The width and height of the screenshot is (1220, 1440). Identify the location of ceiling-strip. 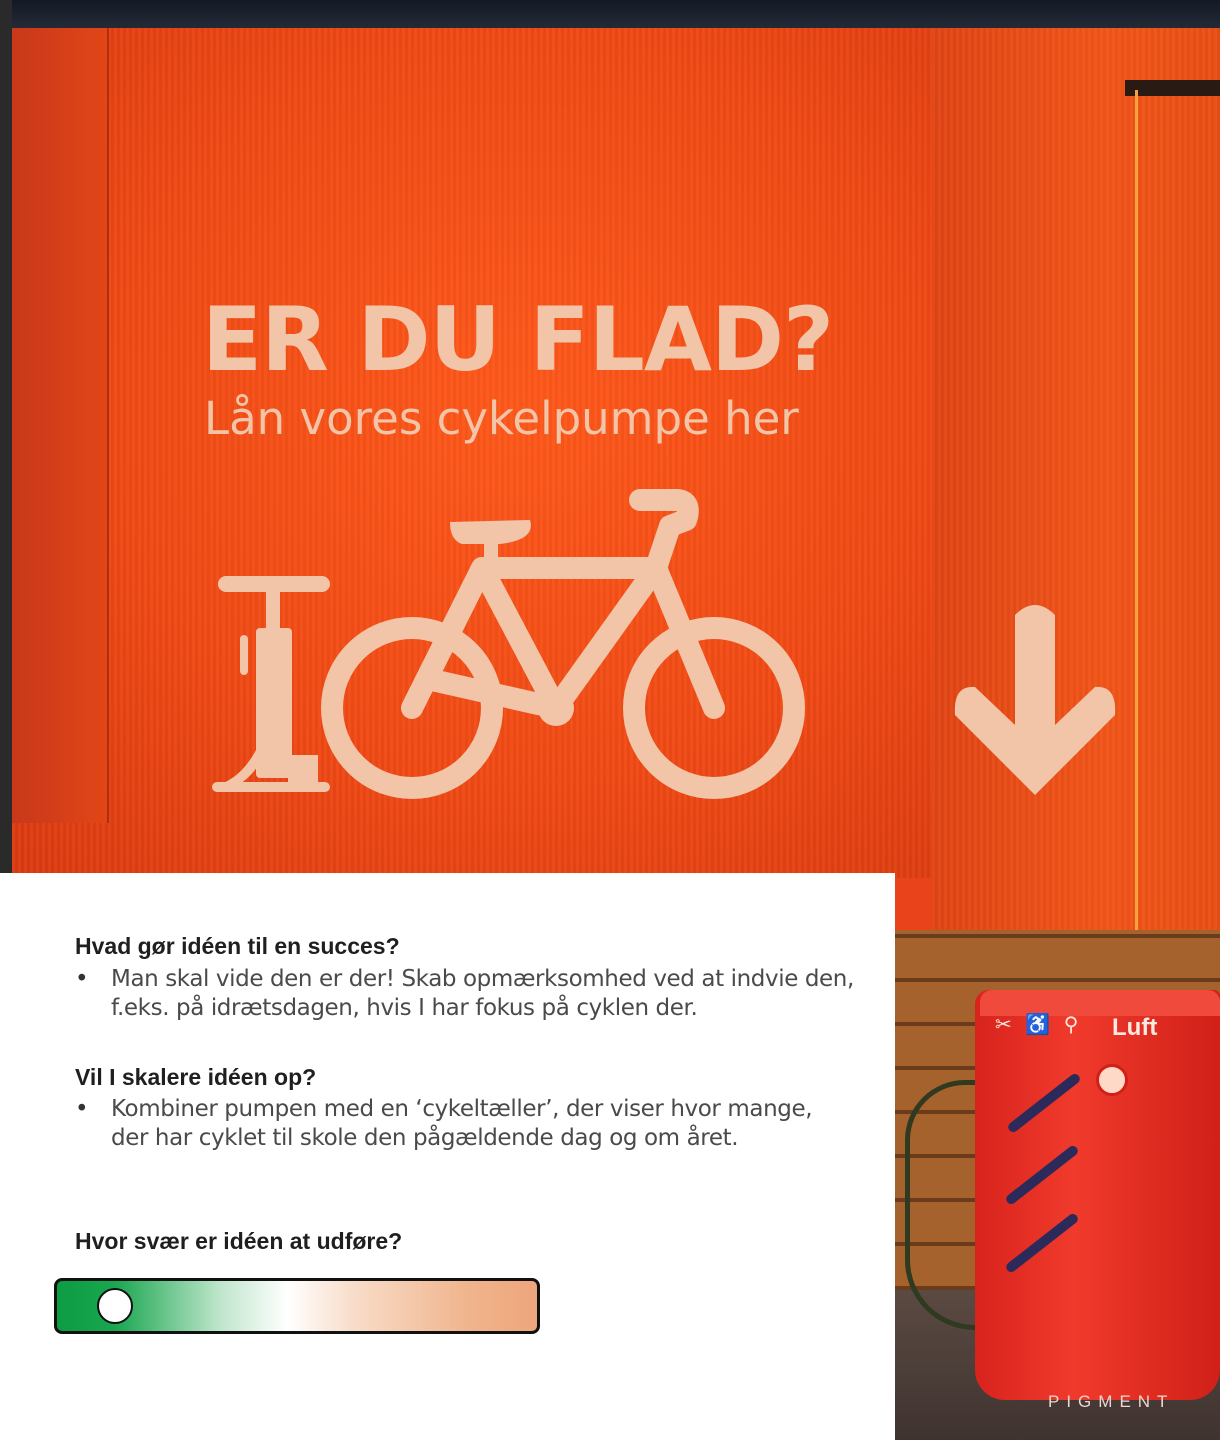
(610, 14).